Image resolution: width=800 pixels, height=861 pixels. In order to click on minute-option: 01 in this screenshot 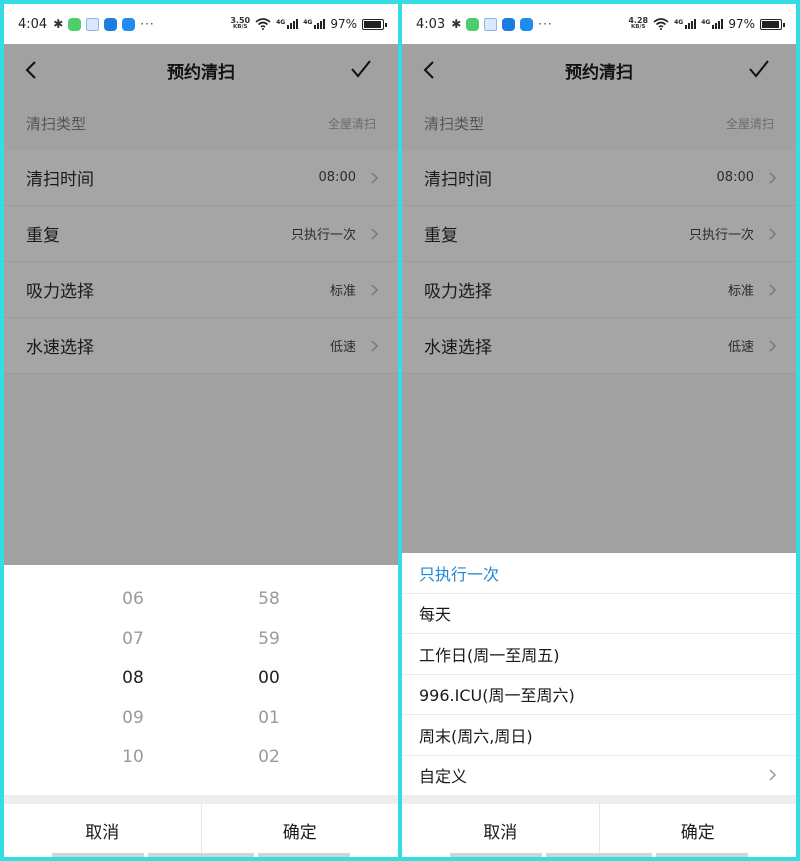, I will do `click(269, 719)`.